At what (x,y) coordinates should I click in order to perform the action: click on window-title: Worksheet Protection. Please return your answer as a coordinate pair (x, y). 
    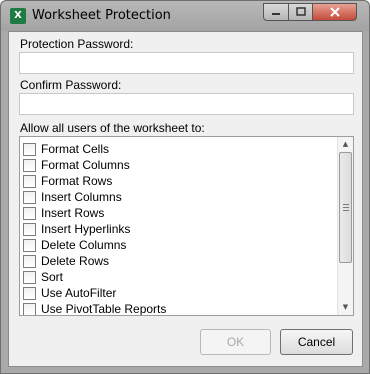
    Looking at the image, I should click on (101, 15).